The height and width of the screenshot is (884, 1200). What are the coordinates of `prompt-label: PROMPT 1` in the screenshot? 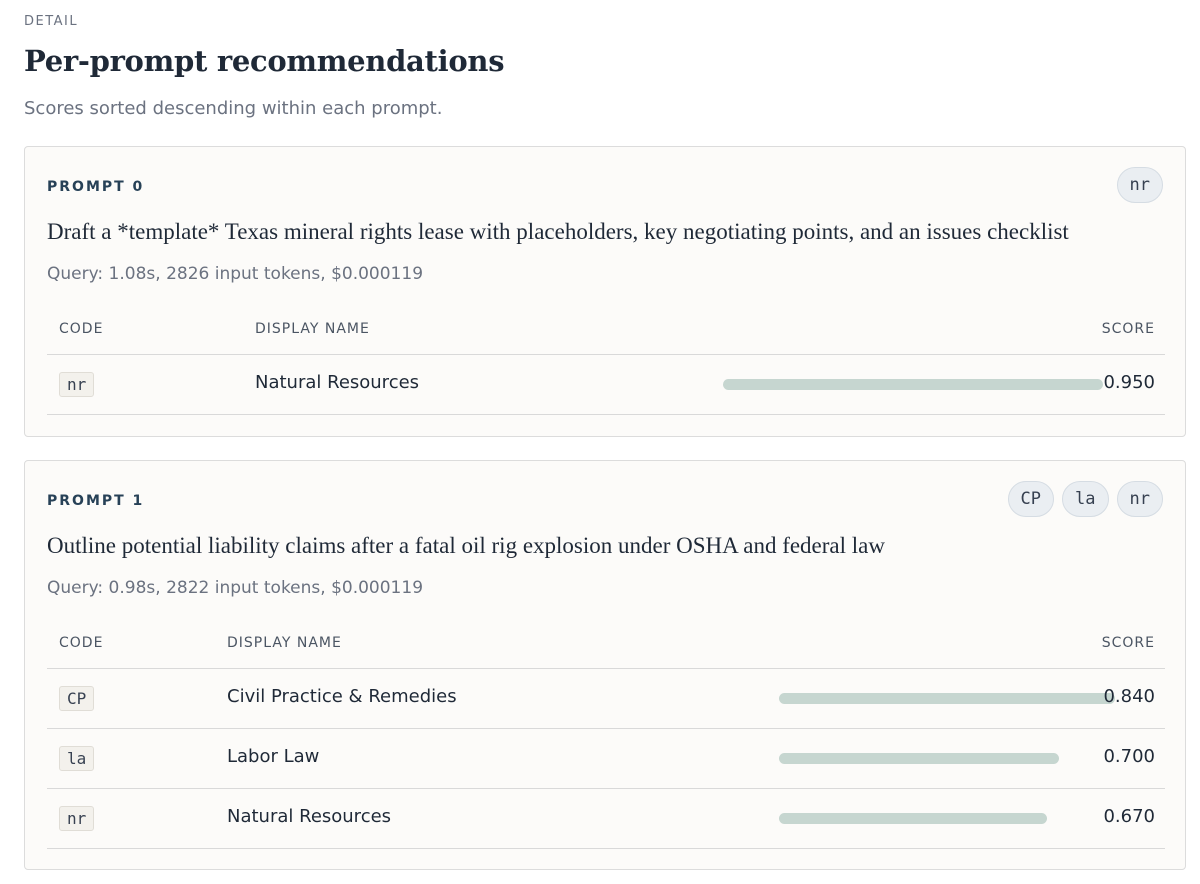 It's located at (96, 501).